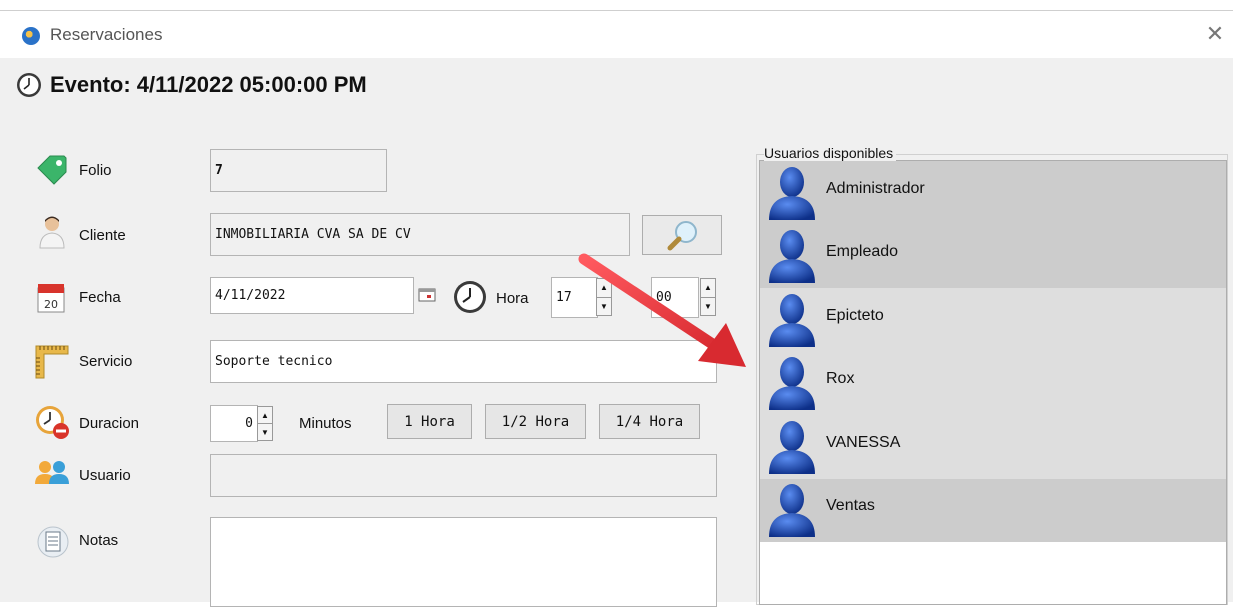 The width and height of the screenshot is (1233, 607). Describe the element at coordinates (52, 472) in the screenshot. I see `users-icon` at that location.